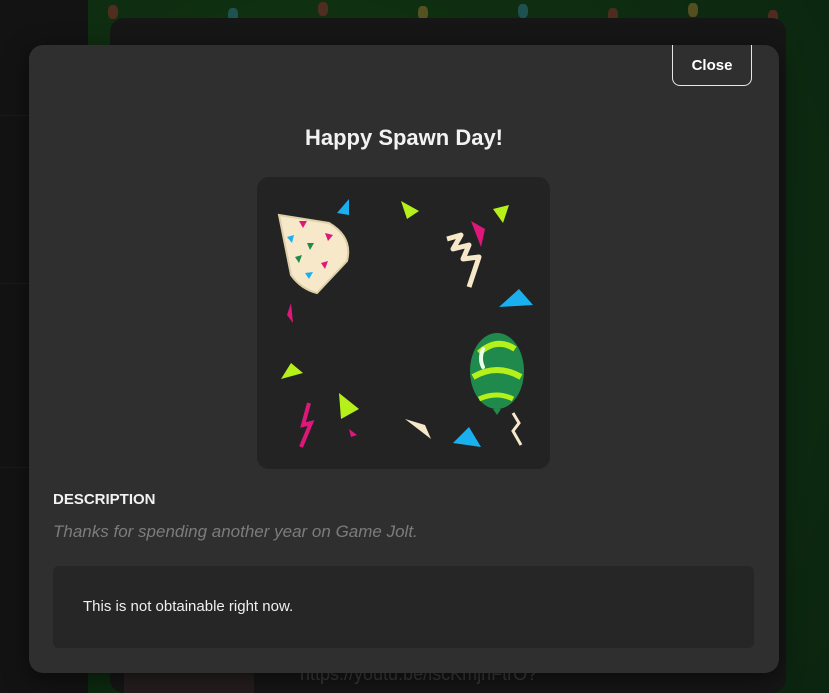  What do you see at coordinates (497, 374) in the screenshot?
I see `balloon-icon` at bounding box center [497, 374].